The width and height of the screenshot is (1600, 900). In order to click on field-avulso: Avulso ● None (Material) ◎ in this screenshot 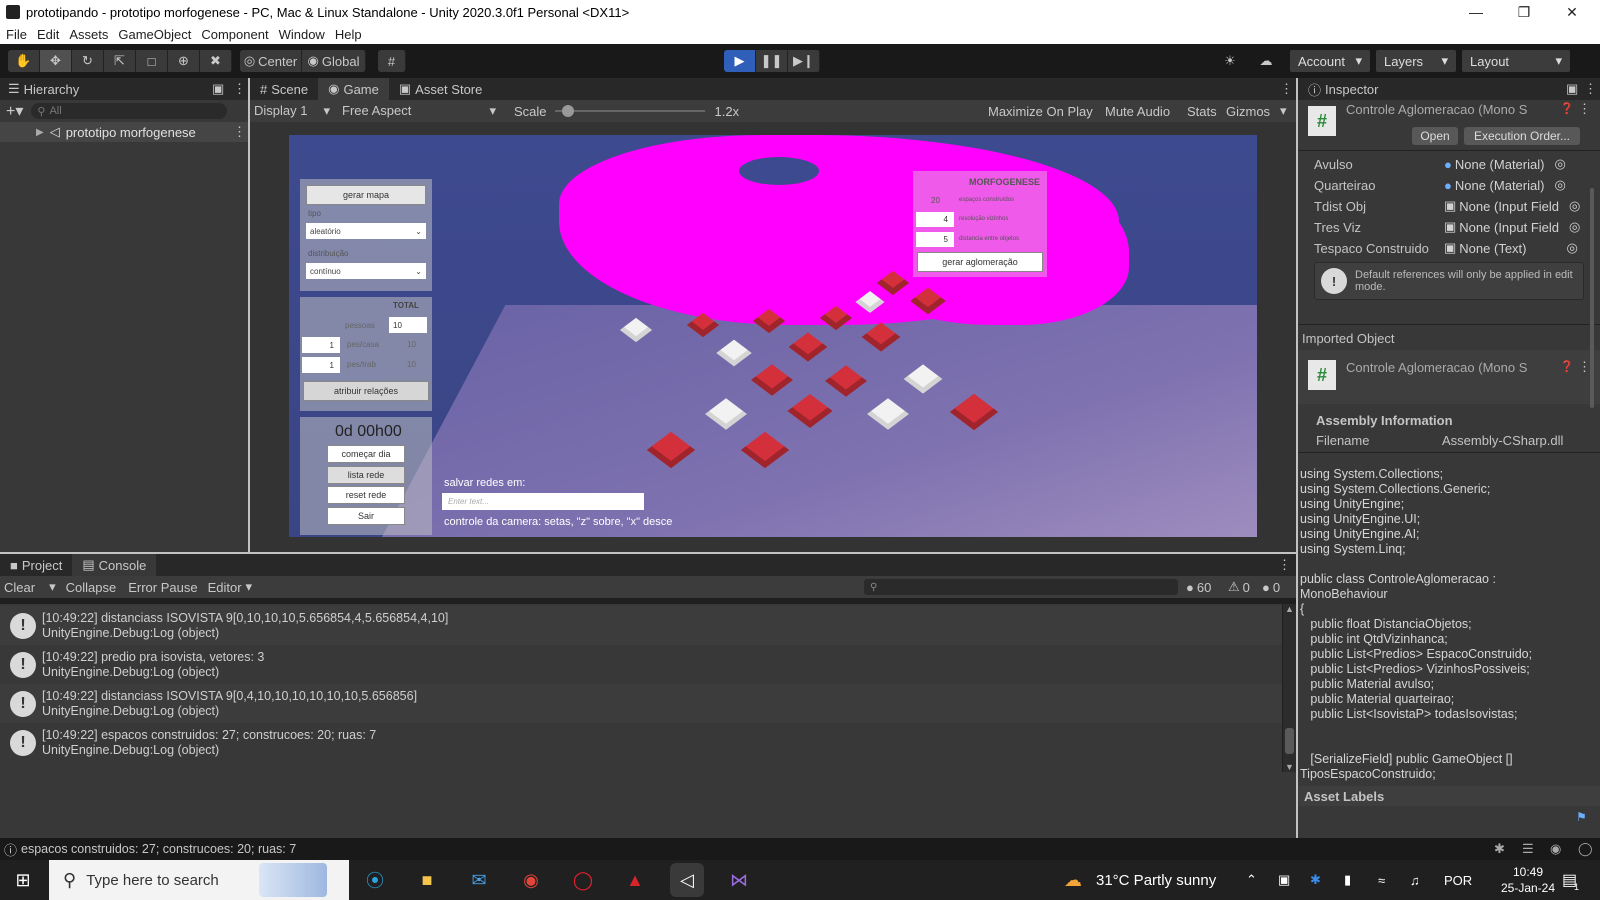, I will do `click(1454, 164)`.